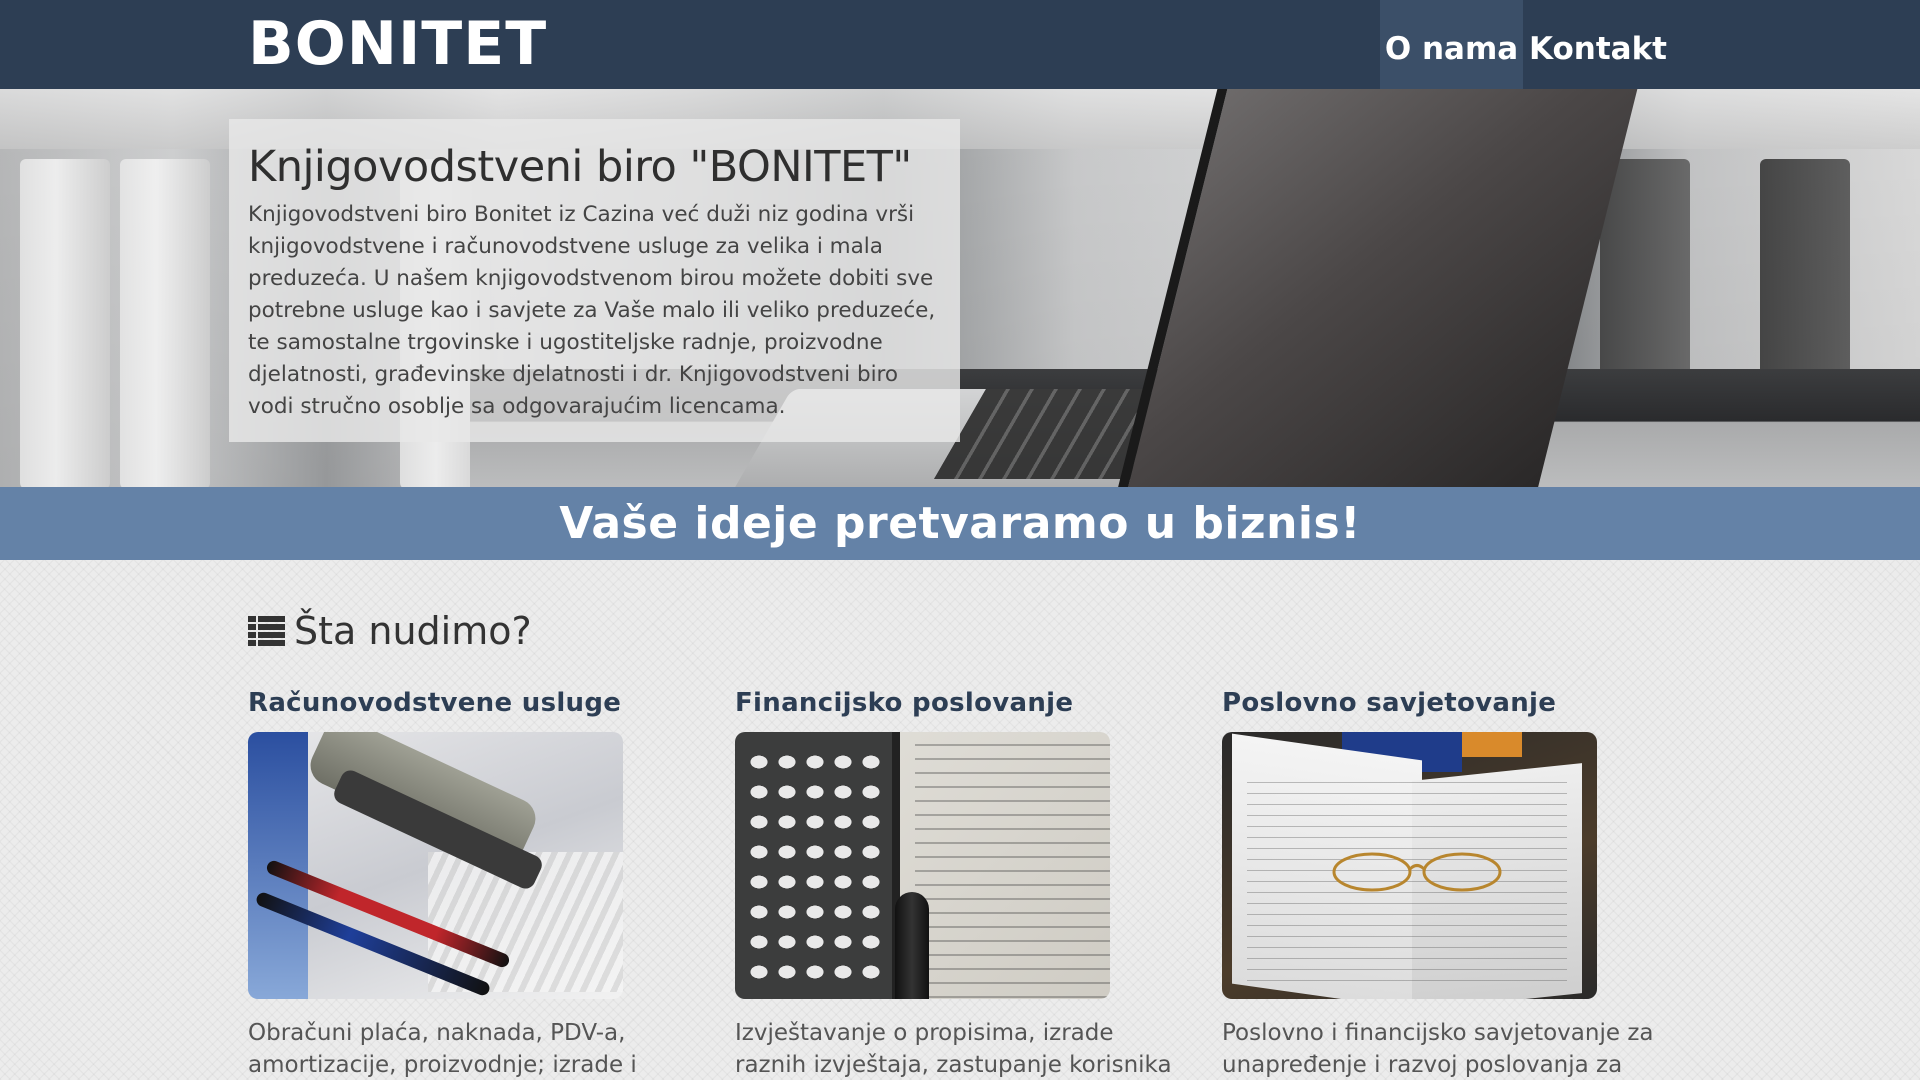 This screenshot has height=1080, width=1920. I want to click on nav-item-kontakt: Kontakt, so click(1598, 44).